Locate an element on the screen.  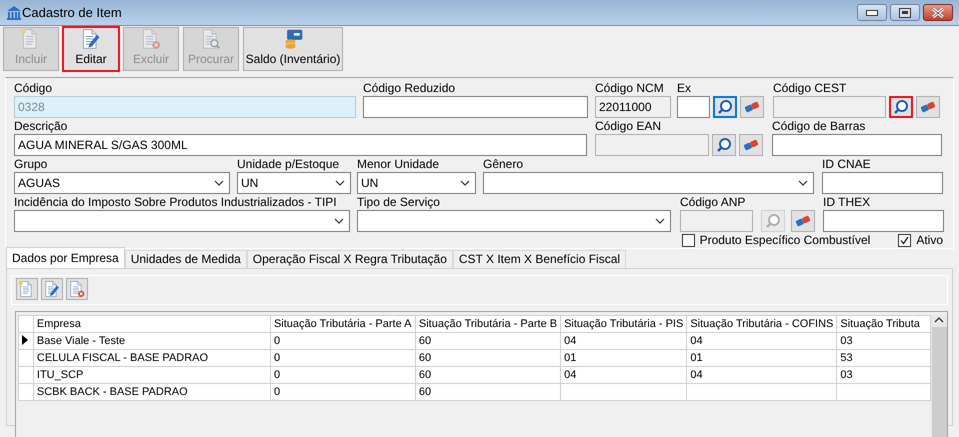
chevron-up-icon is located at coordinates (939, 320).